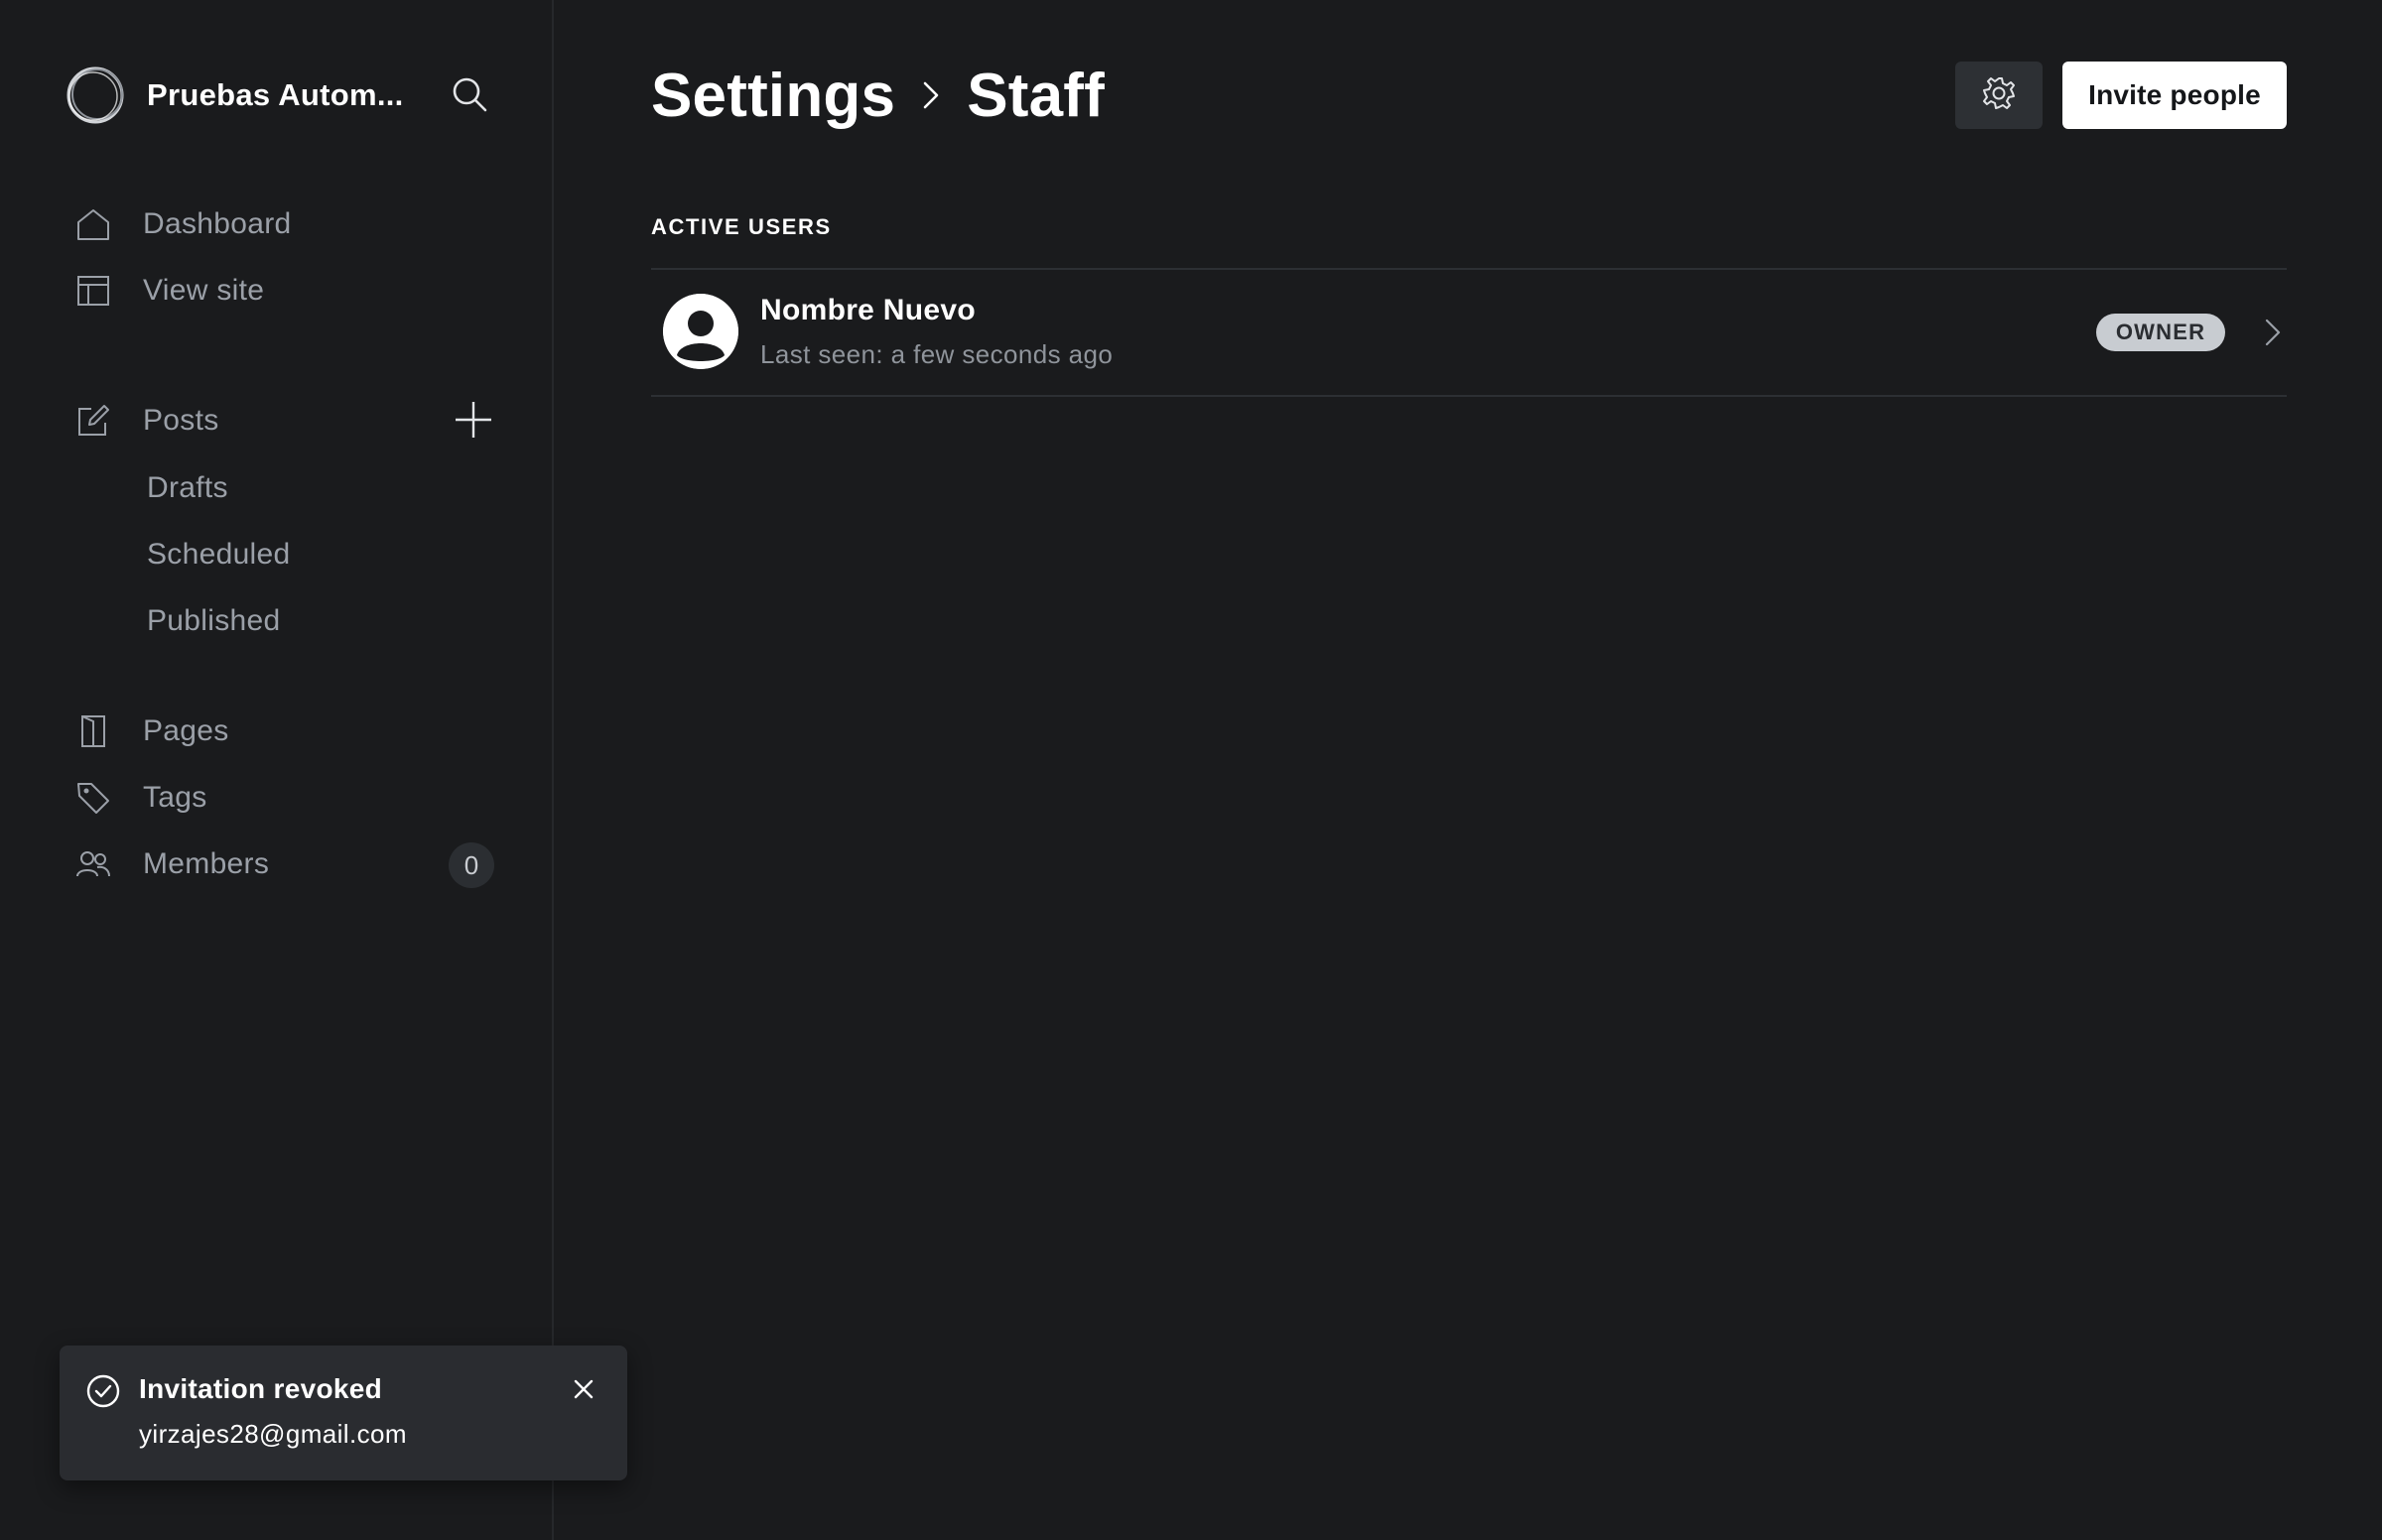 The width and height of the screenshot is (2382, 1540). I want to click on layout-icon, so click(93, 291).